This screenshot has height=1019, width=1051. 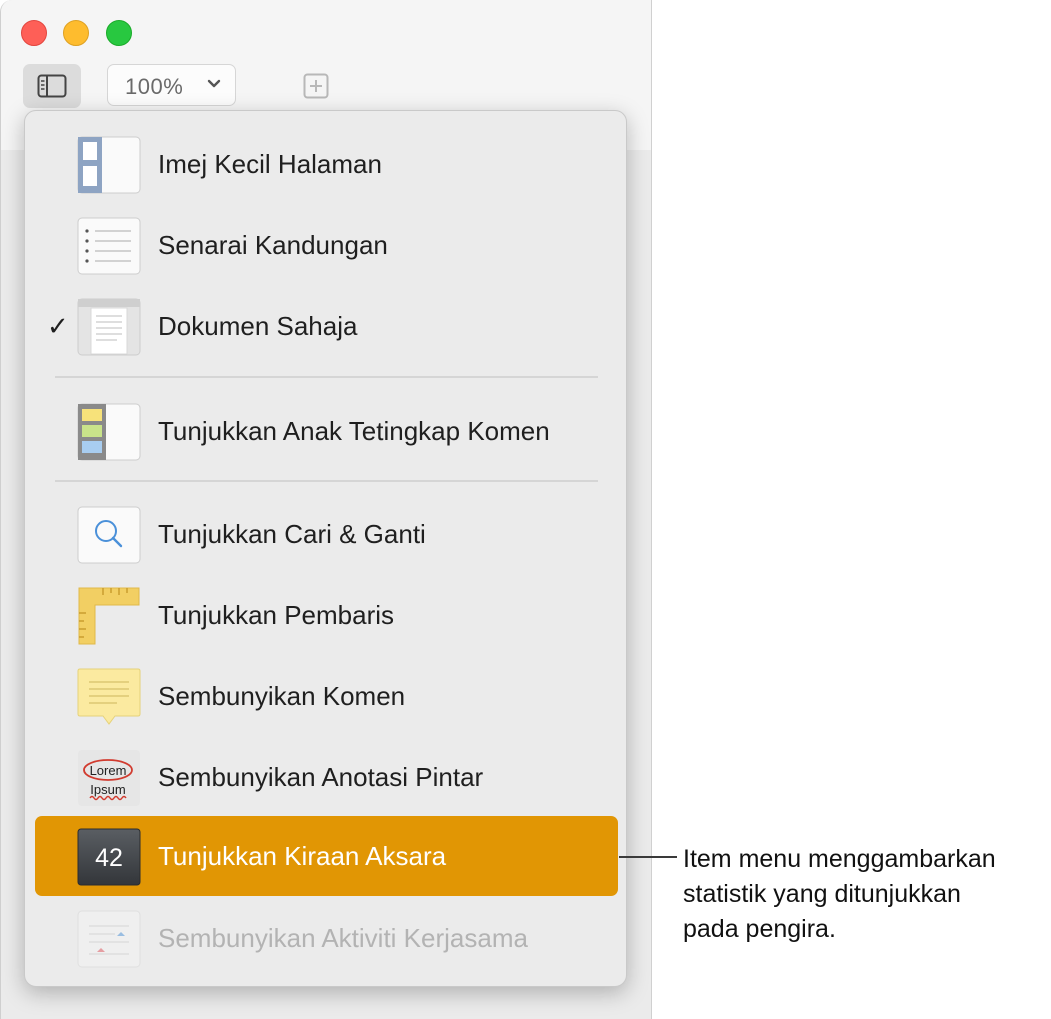 What do you see at coordinates (354, 431) in the screenshot?
I see `menu-item-label: Tunjukkan Anak Tetingkap Komen` at bounding box center [354, 431].